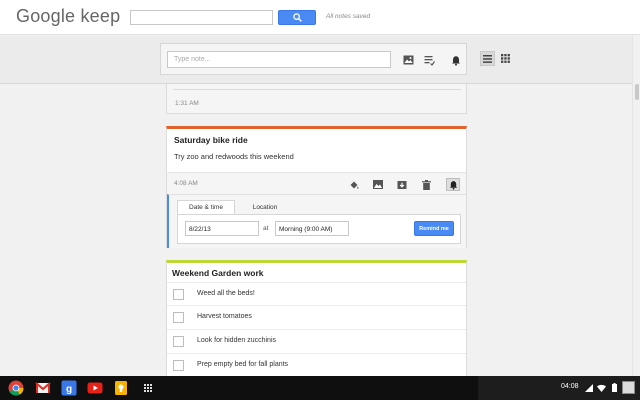  What do you see at coordinates (224, 316) in the screenshot?
I see `list-item-text: Harvest tomatoes` at bounding box center [224, 316].